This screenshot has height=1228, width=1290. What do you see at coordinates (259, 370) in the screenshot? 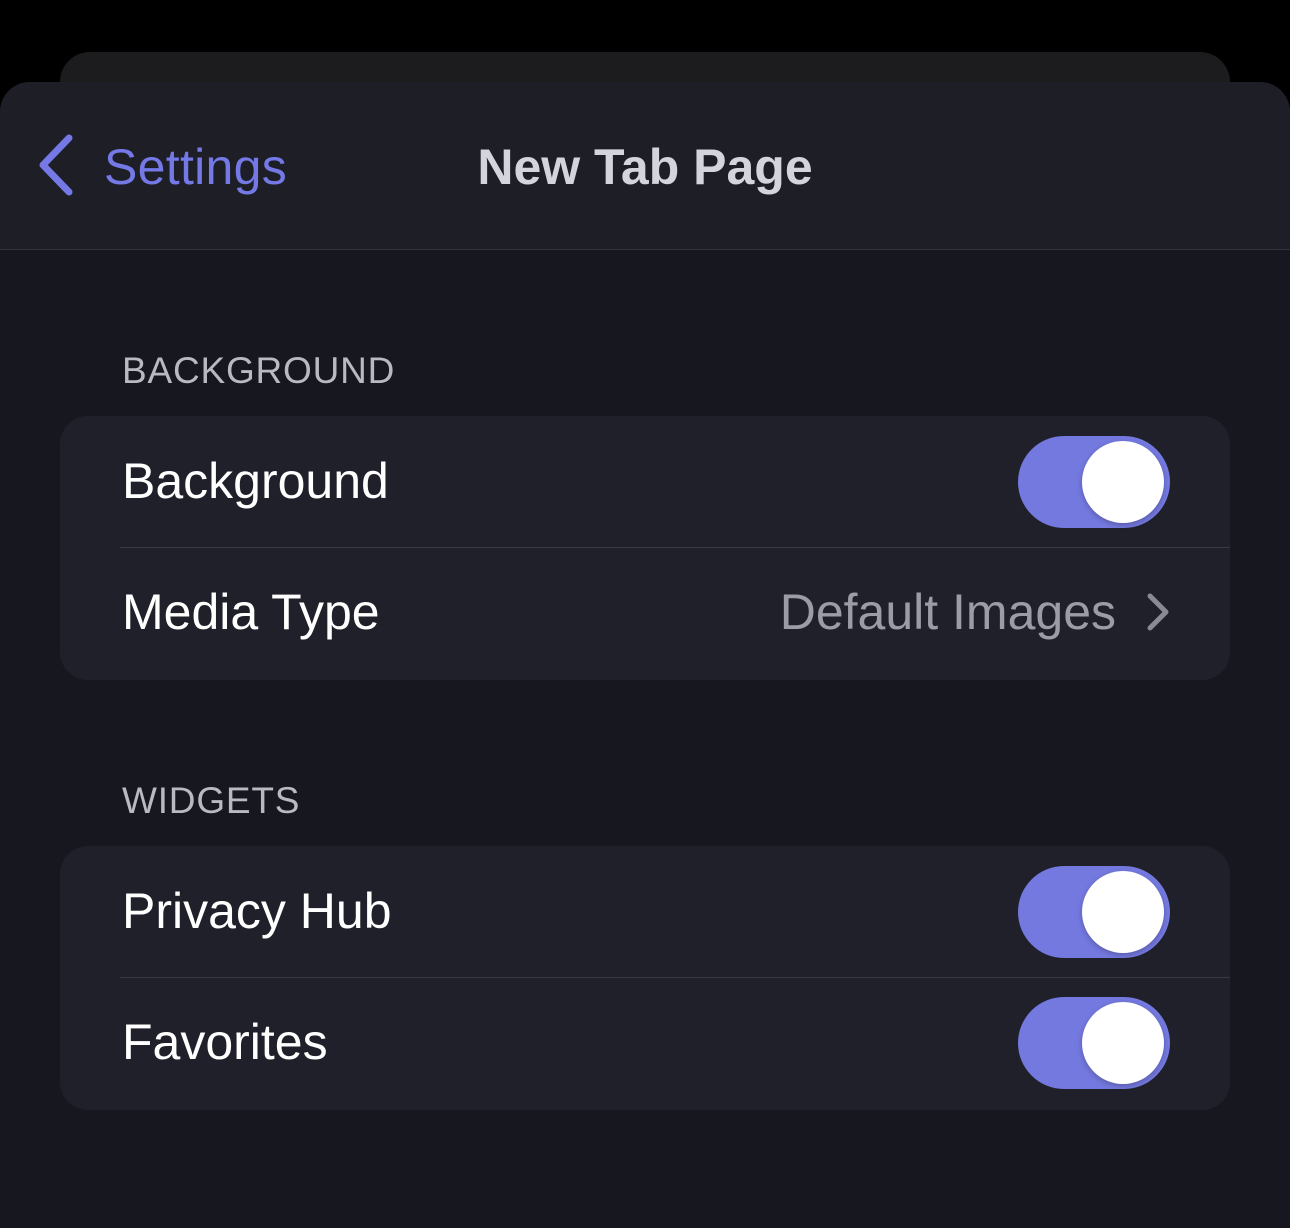
I see `section-header-background: BACKGROUND` at bounding box center [259, 370].